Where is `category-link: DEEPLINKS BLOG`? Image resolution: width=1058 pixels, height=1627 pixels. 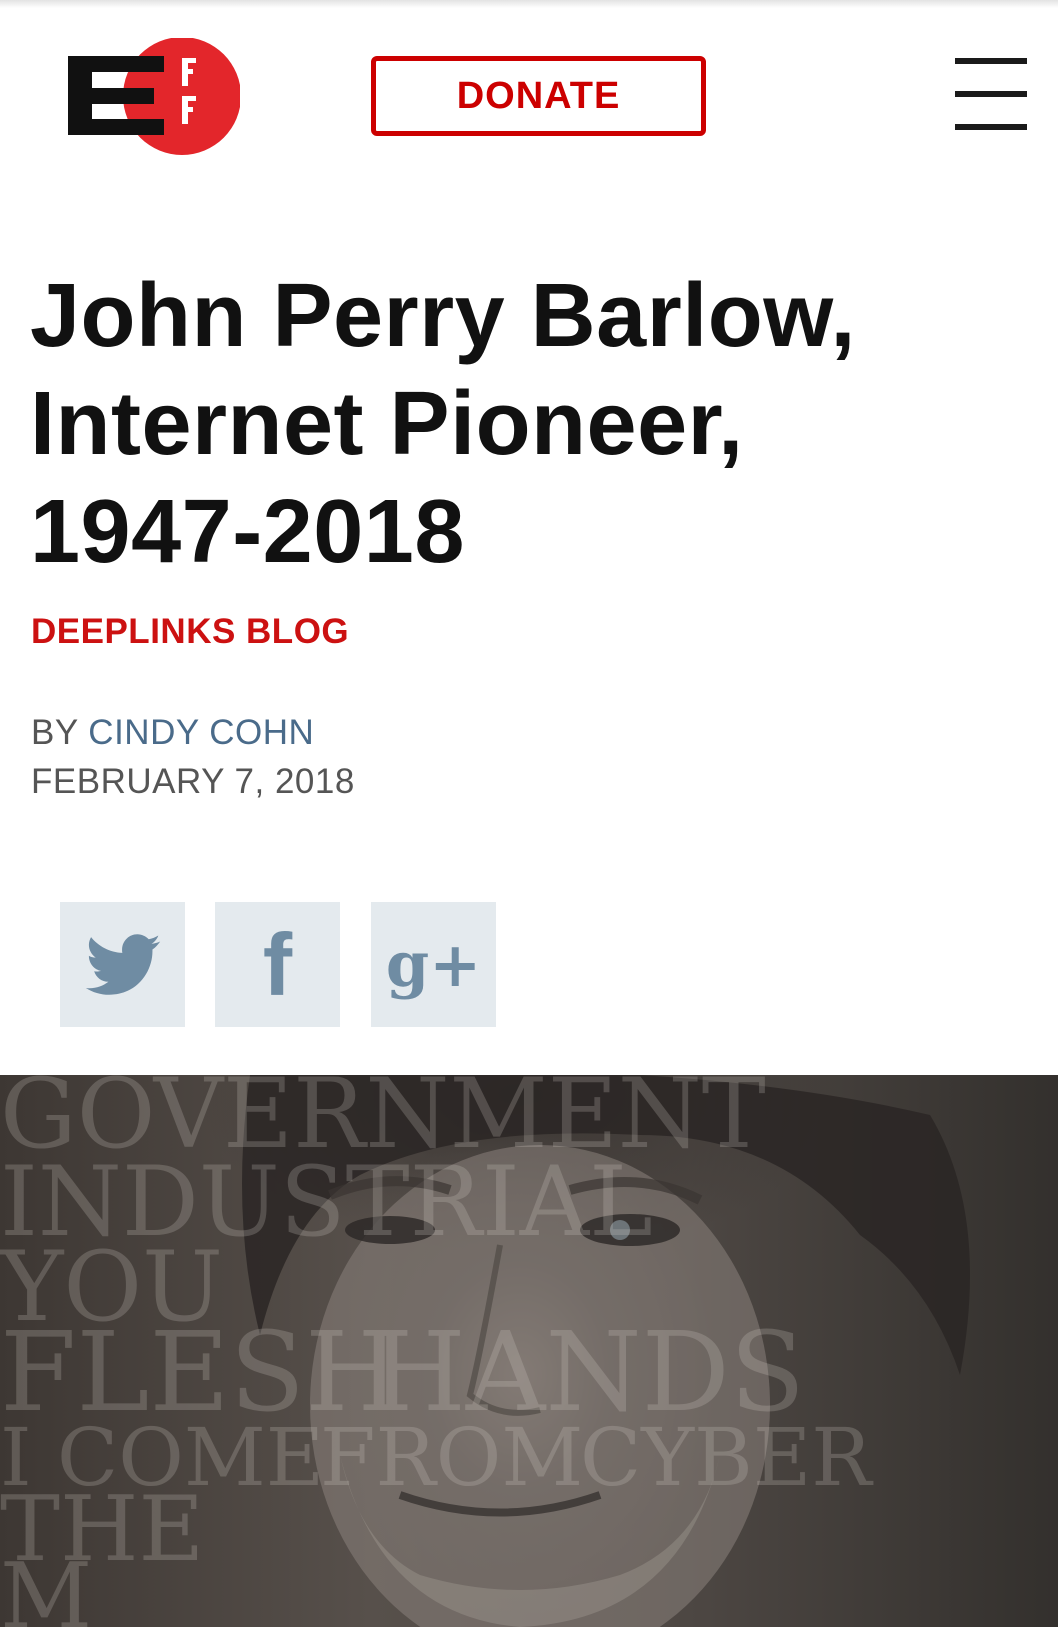 category-link: DEEPLINKS BLOG is located at coordinates (190, 632).